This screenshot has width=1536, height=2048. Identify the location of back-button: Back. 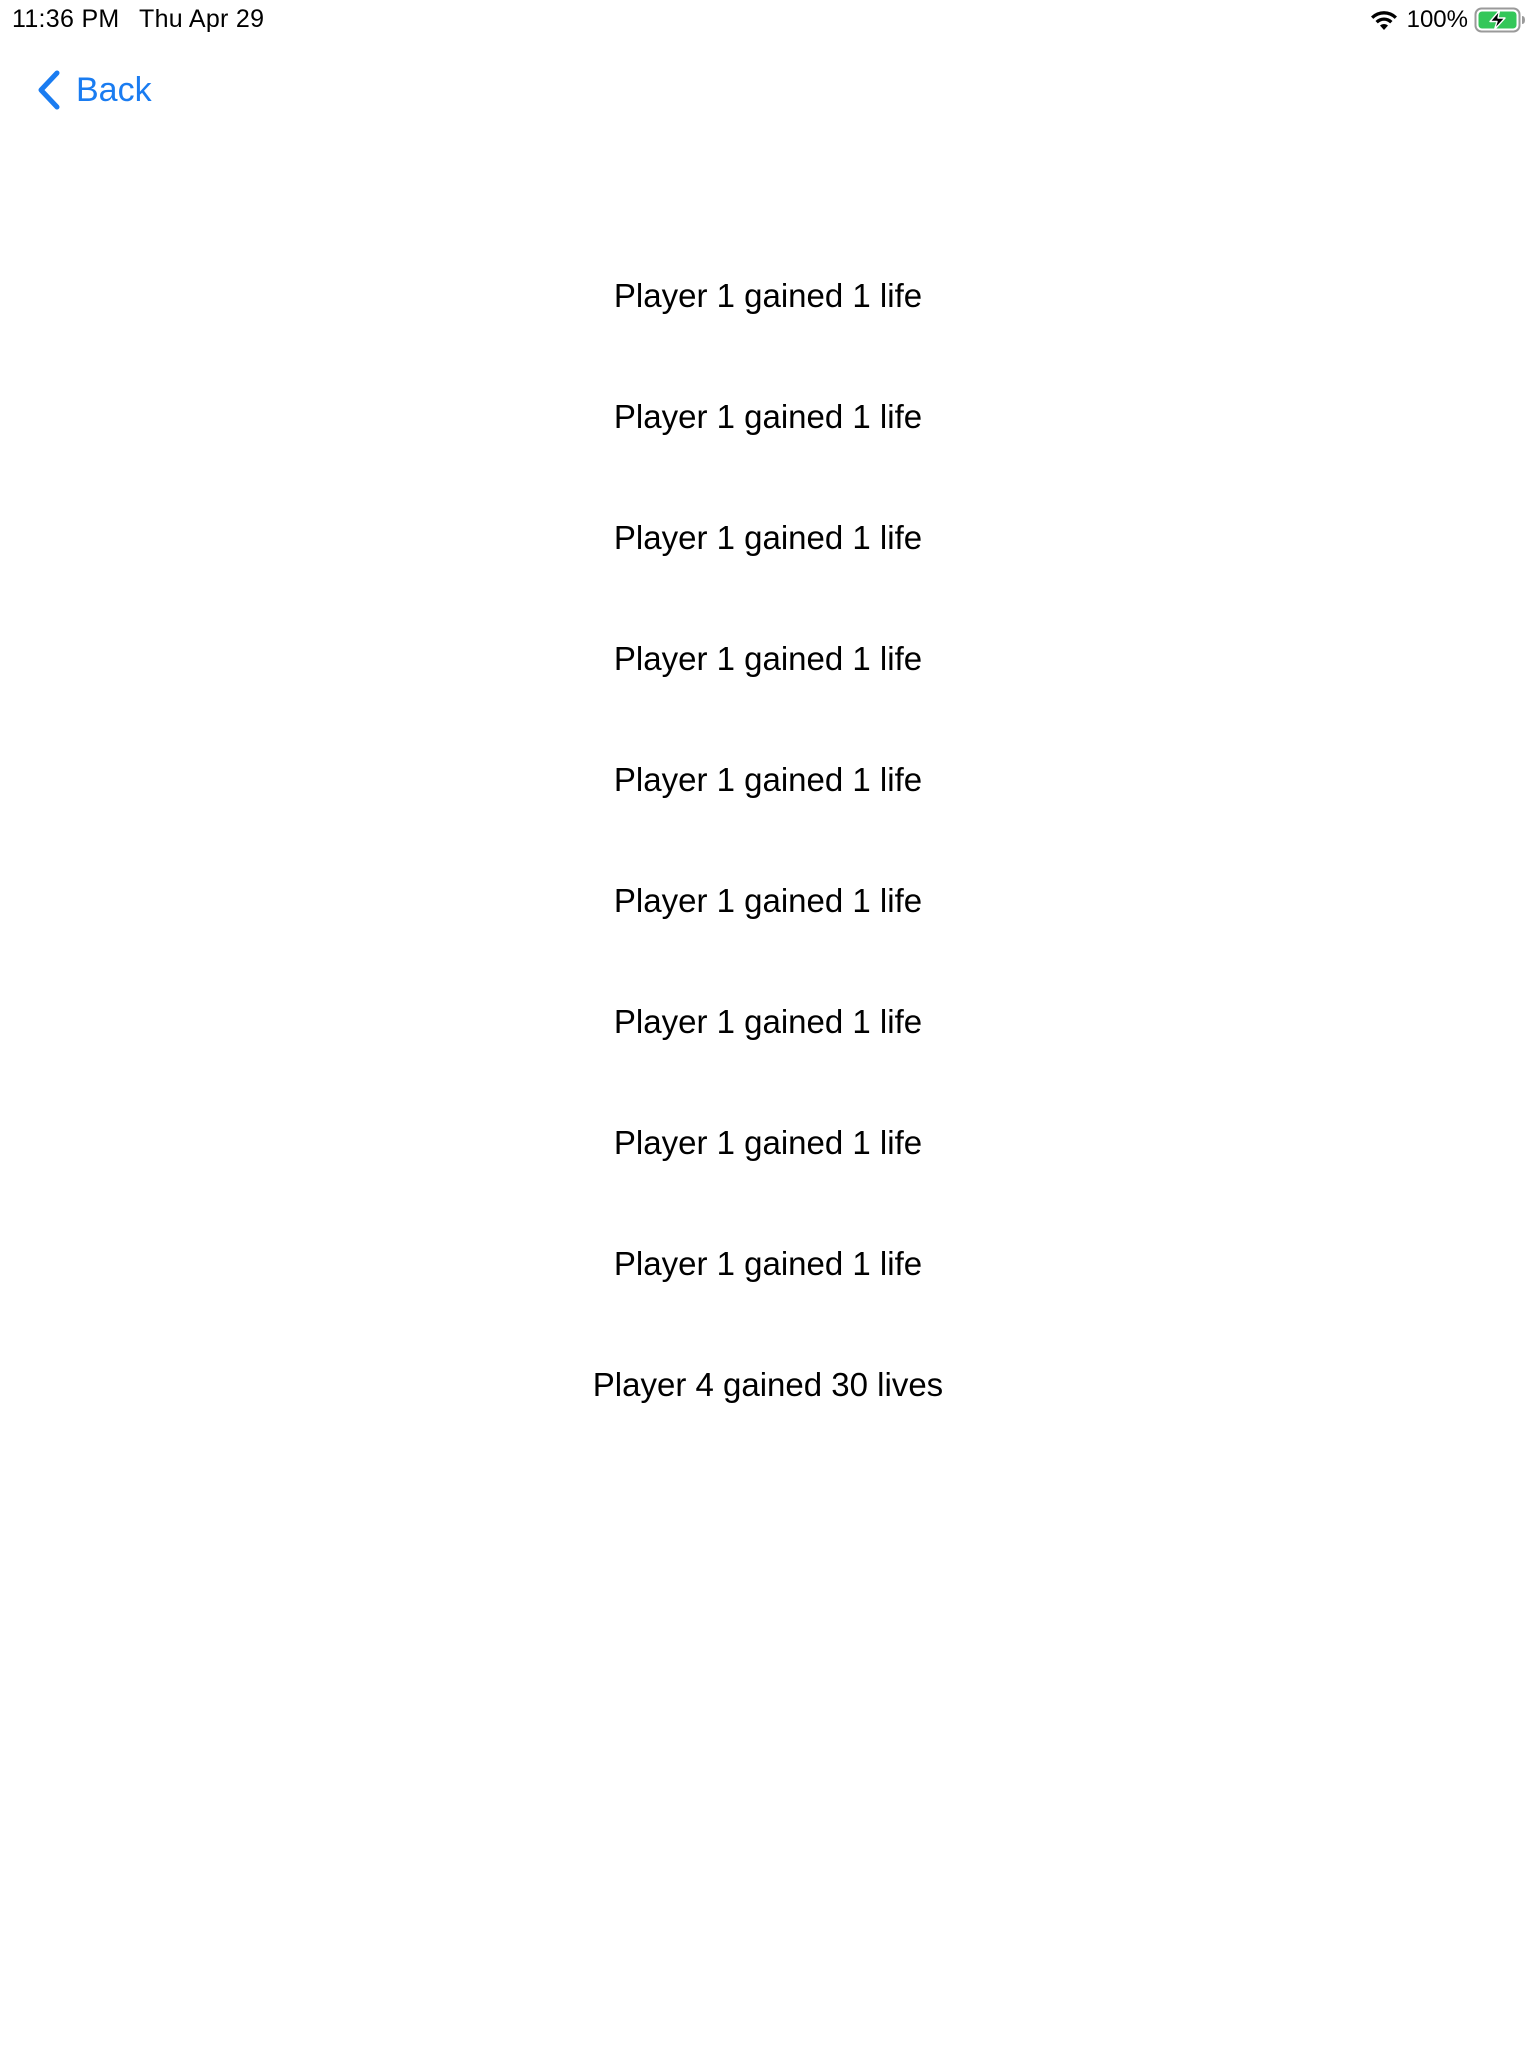
(94, 90).